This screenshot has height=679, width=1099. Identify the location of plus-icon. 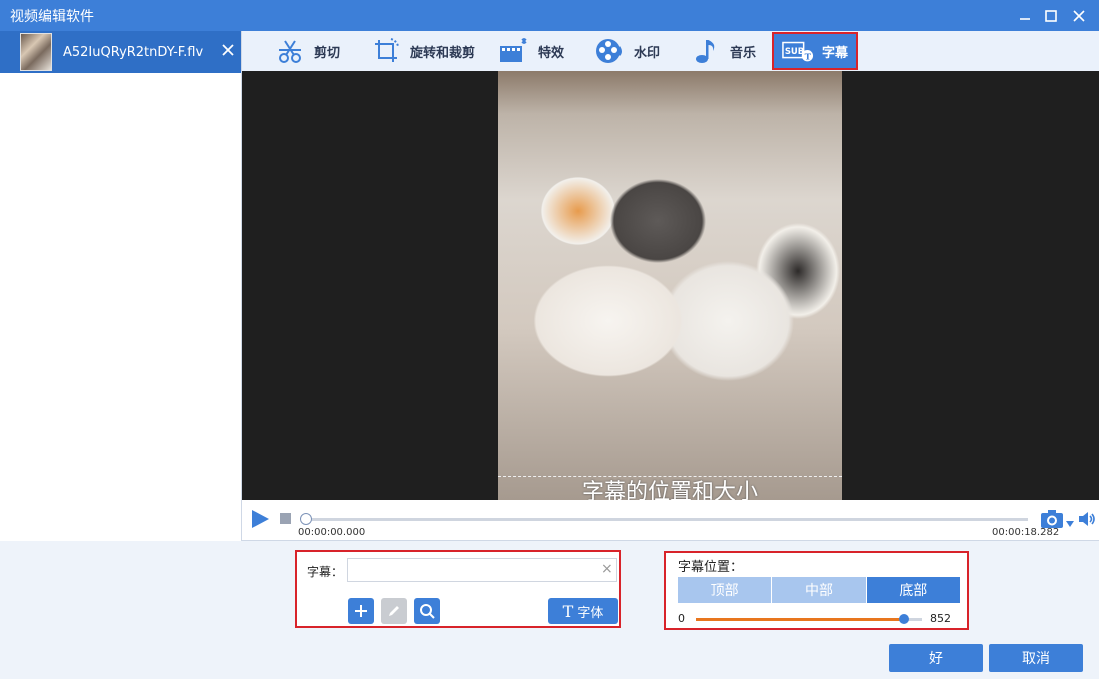
(361, 611).